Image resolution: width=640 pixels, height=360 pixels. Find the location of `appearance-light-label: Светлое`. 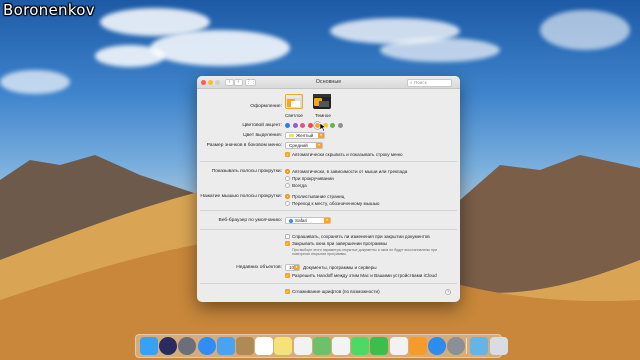

appearance-light-label: Светлое is located at coordinates (294, 115).